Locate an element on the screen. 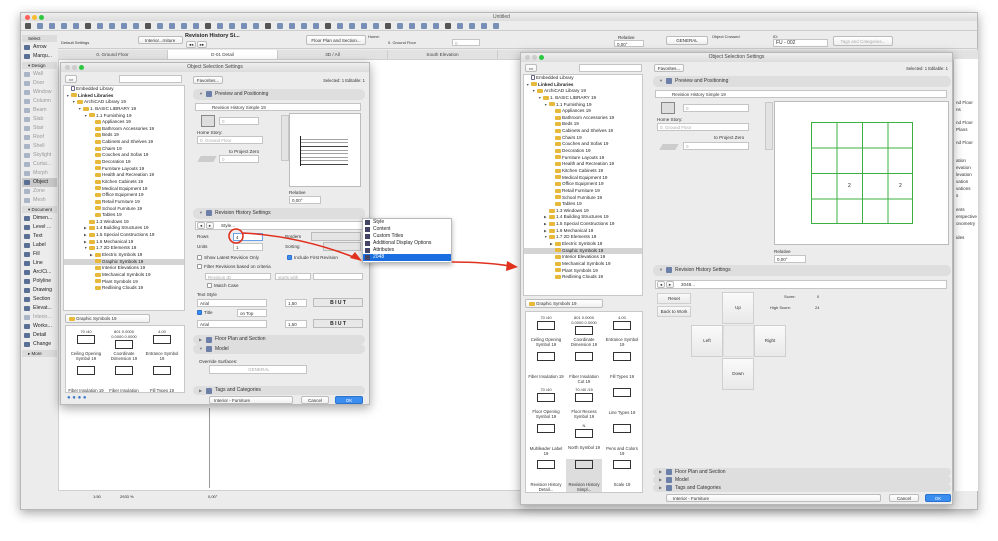 Image resolution: width=998 pixels, height=541 pixels. scale-value: 1:50 is located at coordinates (97, 496).